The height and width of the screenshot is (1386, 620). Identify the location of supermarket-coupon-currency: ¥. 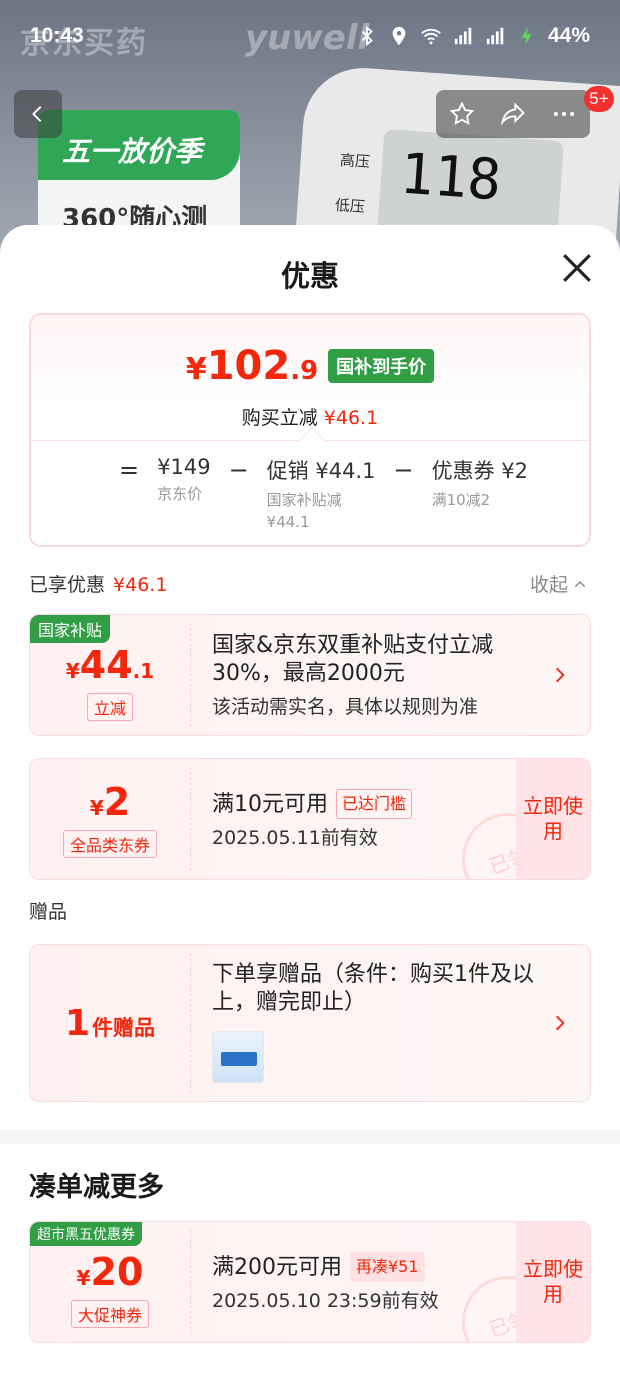
(83, 1278).